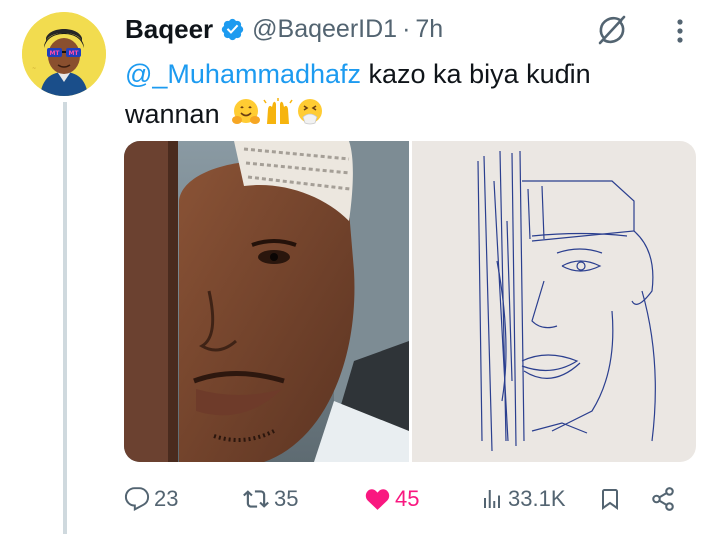 The image size is (719, 534). I want to click on share-icon, so click(663, 499).